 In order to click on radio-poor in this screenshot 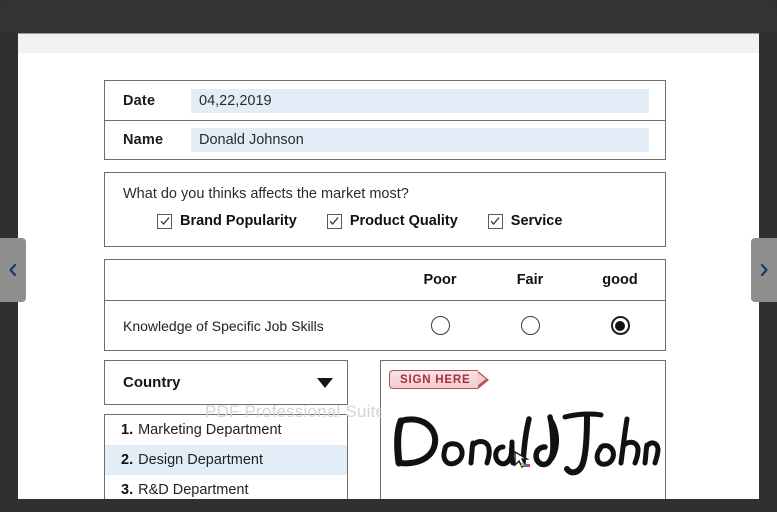, I will do `click(440, 325)`.